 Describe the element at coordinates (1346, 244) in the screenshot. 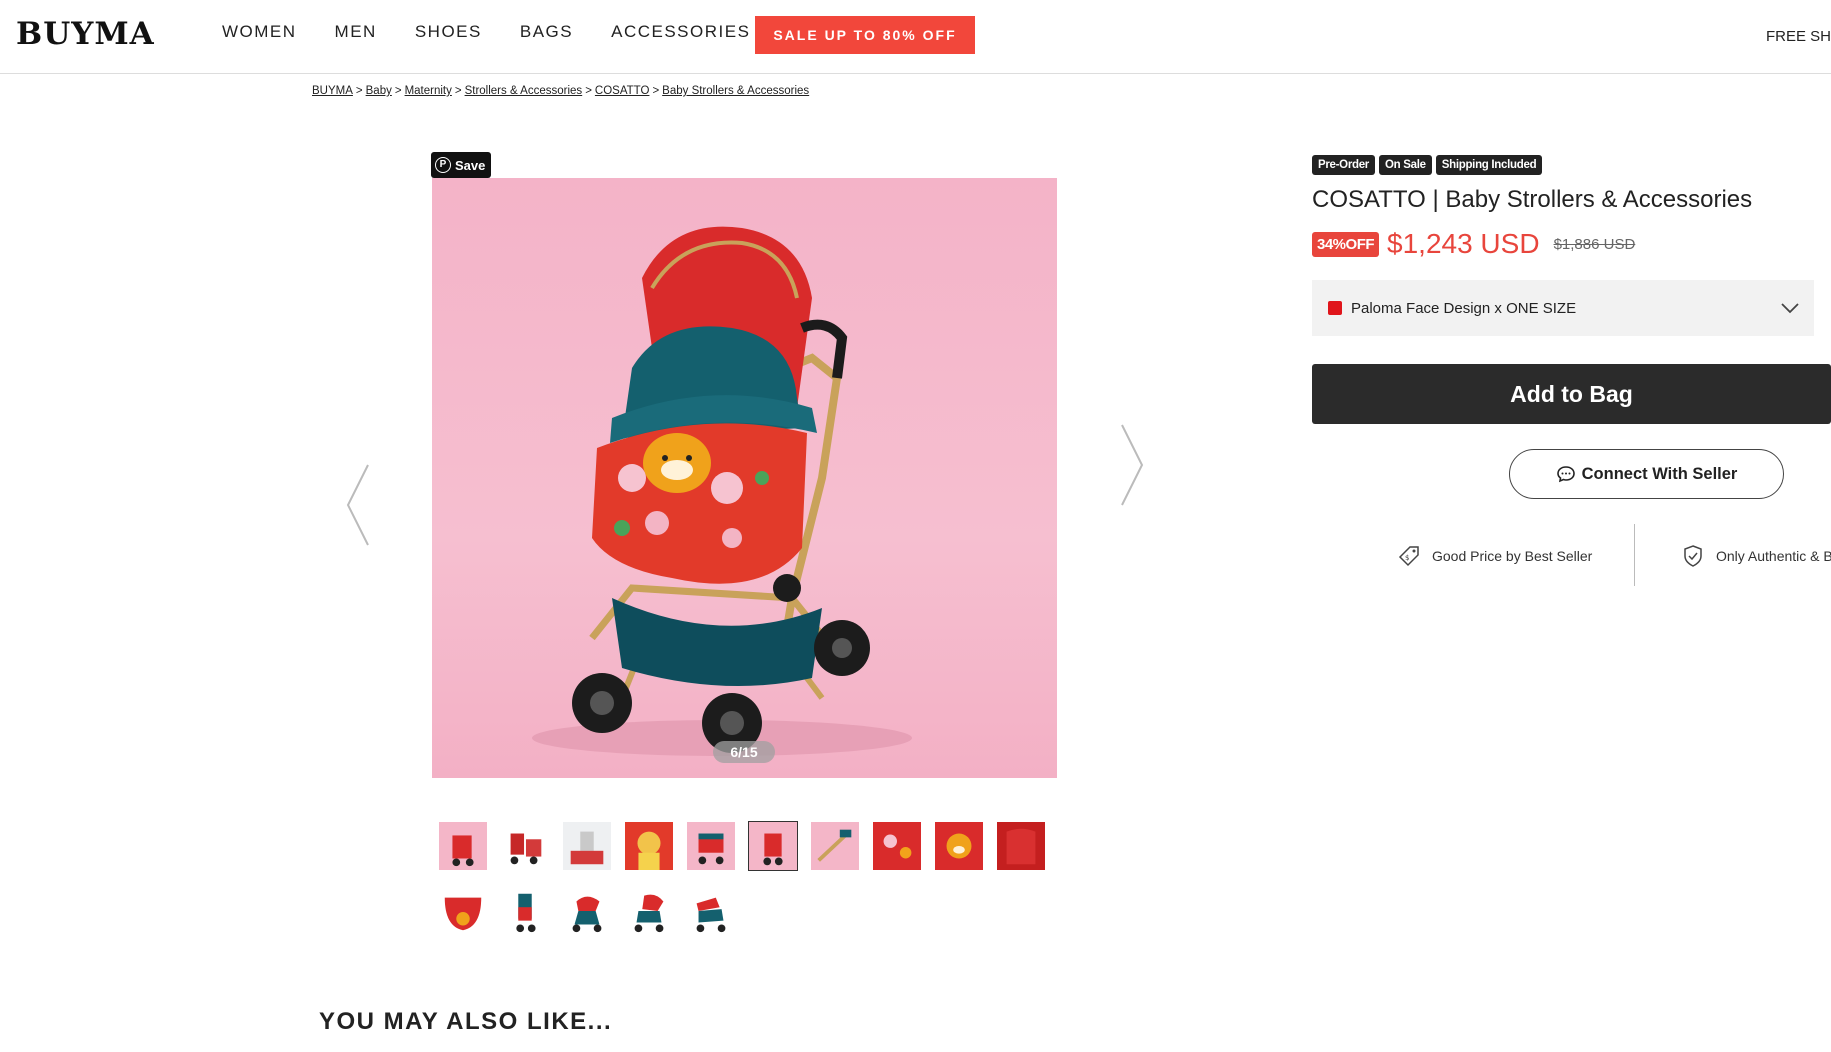

I see `discount-badge: 34%OFF` at that location.